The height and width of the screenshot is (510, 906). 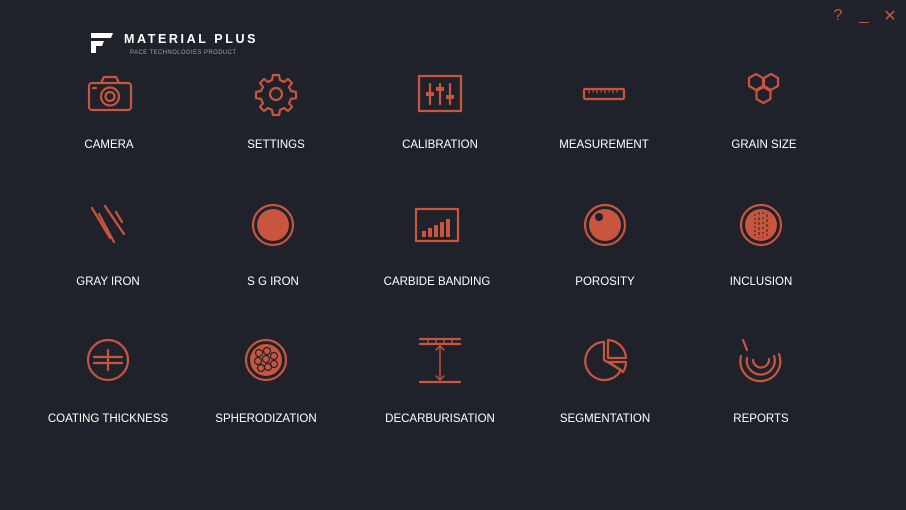 What do you see at coordinates (440, 419) in the screenshot?
I see `tile-label: DECARBURISATION` at bounding box center [440, 419].